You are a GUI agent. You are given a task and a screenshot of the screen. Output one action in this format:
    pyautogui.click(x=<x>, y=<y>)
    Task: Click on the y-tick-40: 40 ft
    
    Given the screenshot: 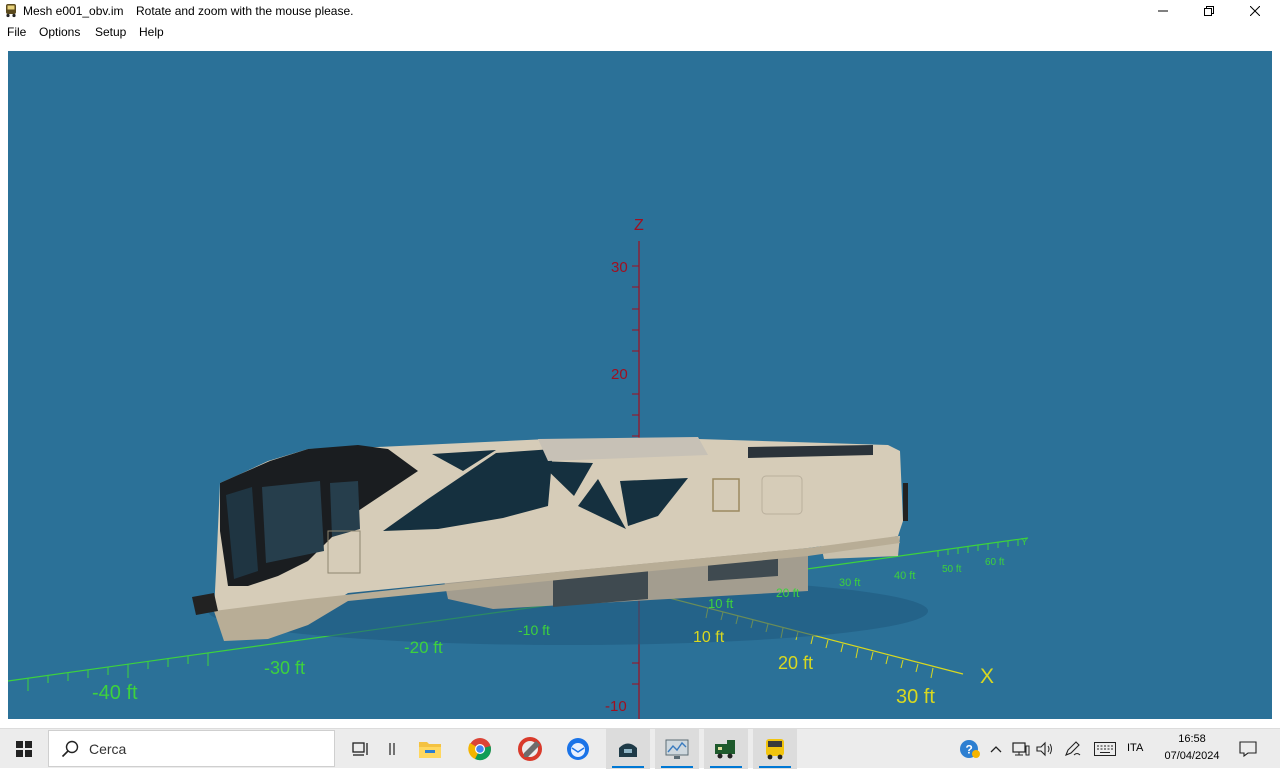 What is the action you would take?
    pyautogui.click(x=904, y=576)
    